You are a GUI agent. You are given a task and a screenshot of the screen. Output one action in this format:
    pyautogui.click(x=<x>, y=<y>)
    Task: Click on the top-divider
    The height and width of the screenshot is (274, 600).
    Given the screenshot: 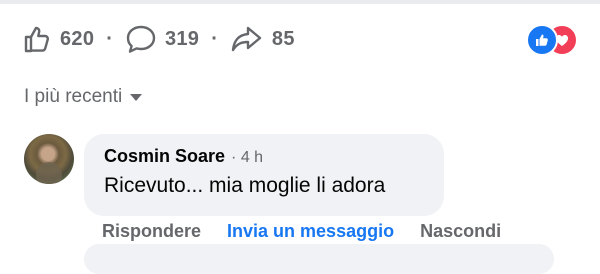 What is the action you would take?
    pyautogui.click(x=300, y=2)
    